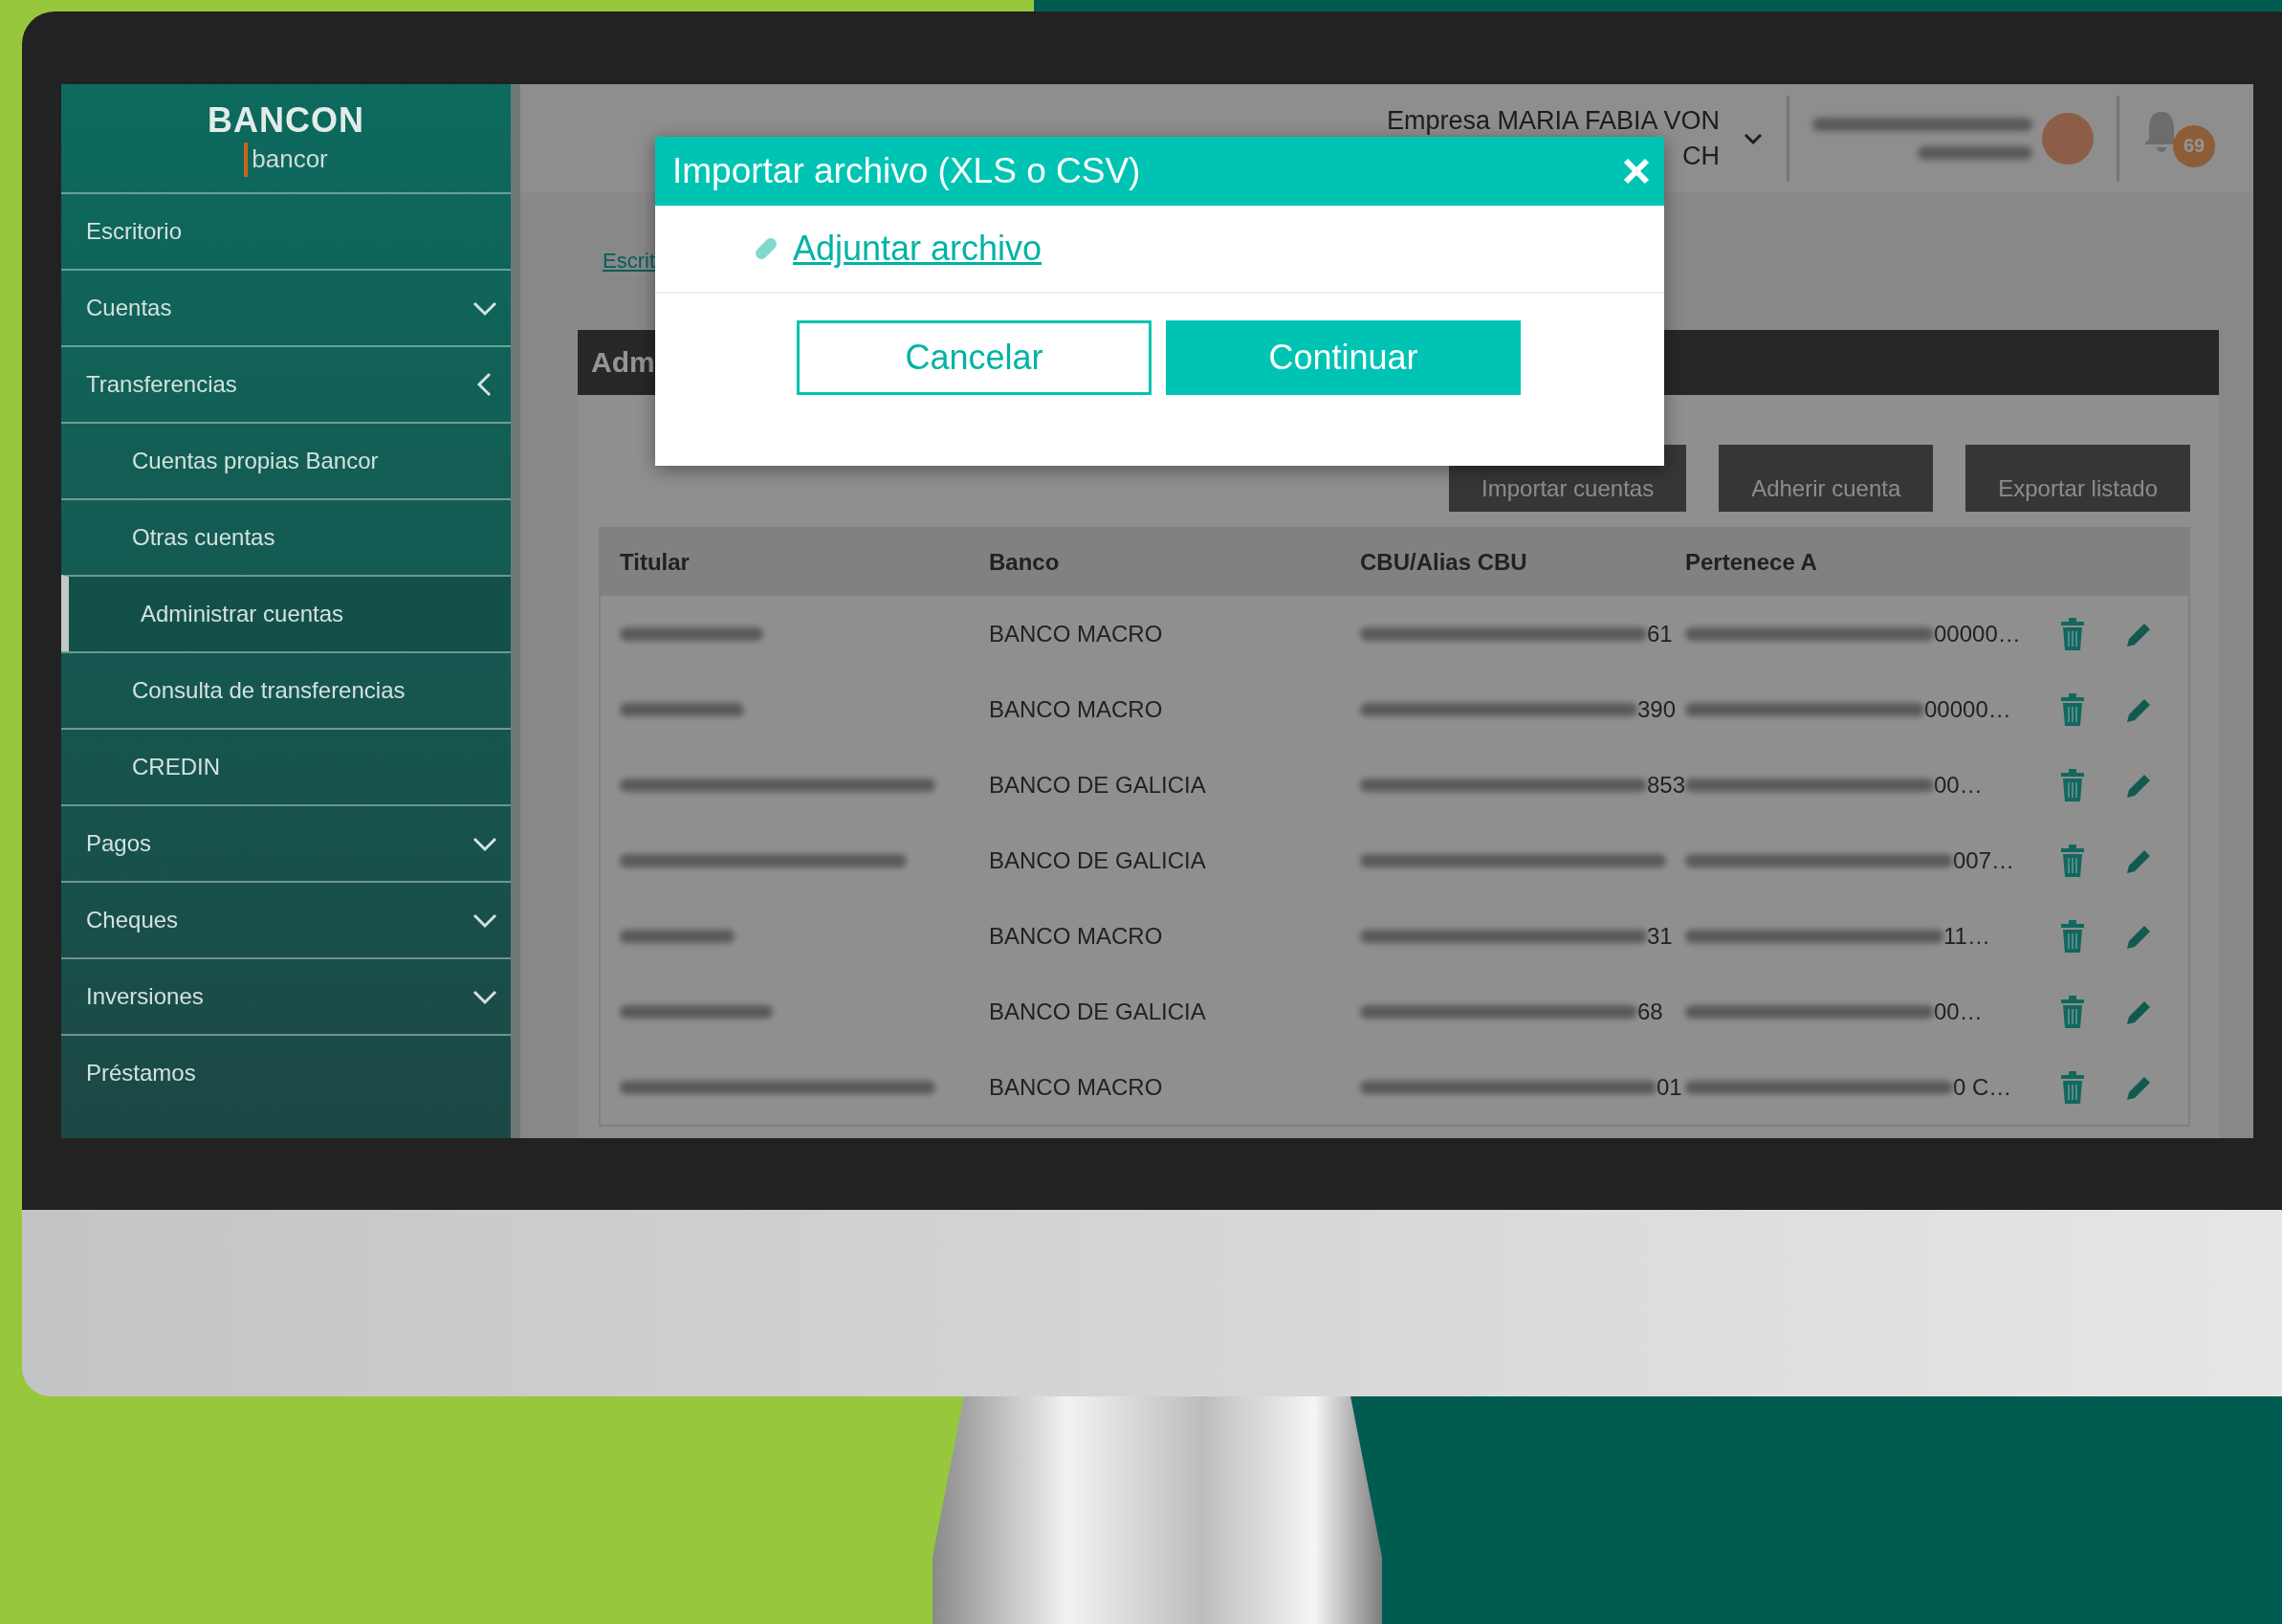  What do you see at coordinates (286, 919) in the screenshot?
I see `sidebar-item: Cheques` at bounding box center [286, 919].